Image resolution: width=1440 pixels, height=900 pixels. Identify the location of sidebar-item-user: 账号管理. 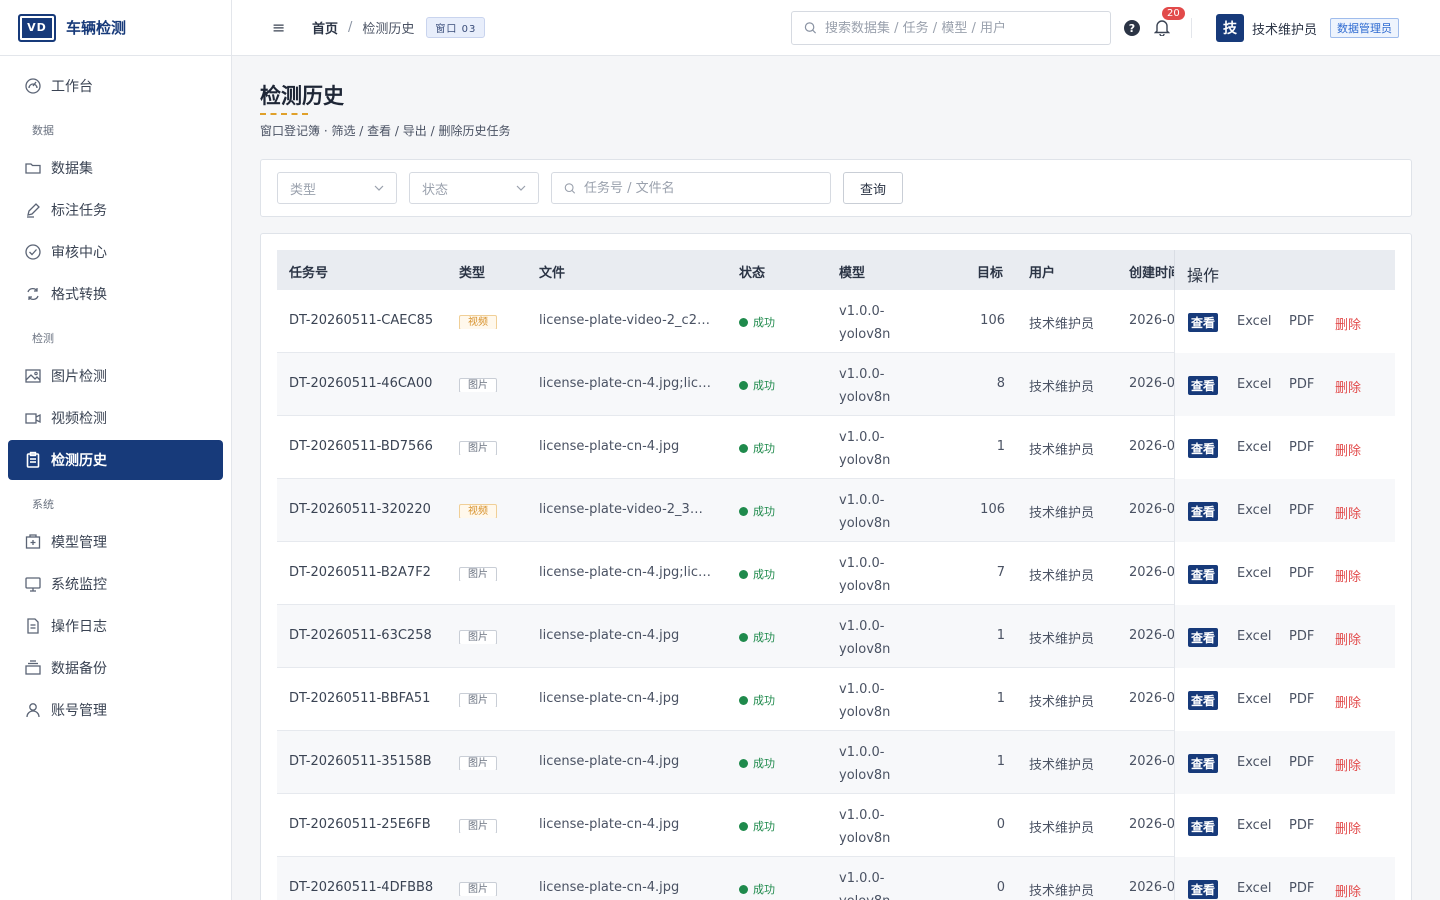
(115, 710).